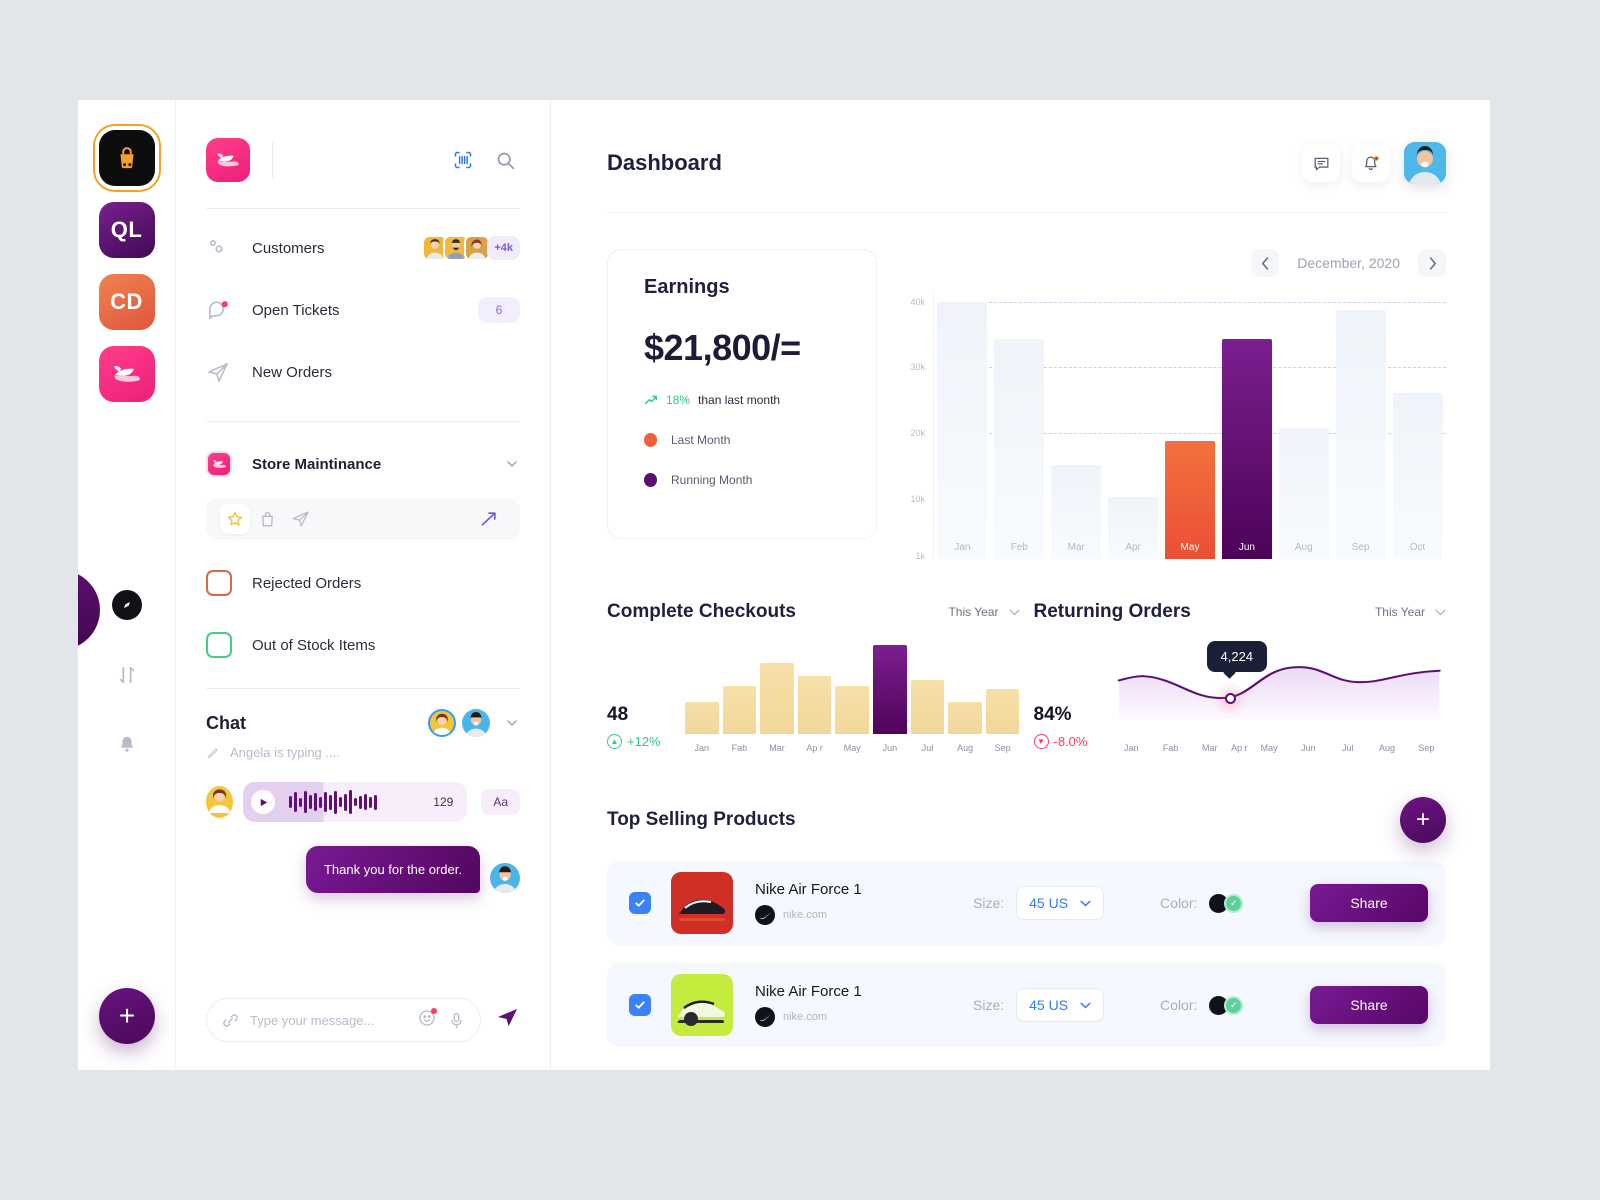 This screenshot has height=1200, width=1600. I want to click on text-format-button: Aa, so click(500, 802).